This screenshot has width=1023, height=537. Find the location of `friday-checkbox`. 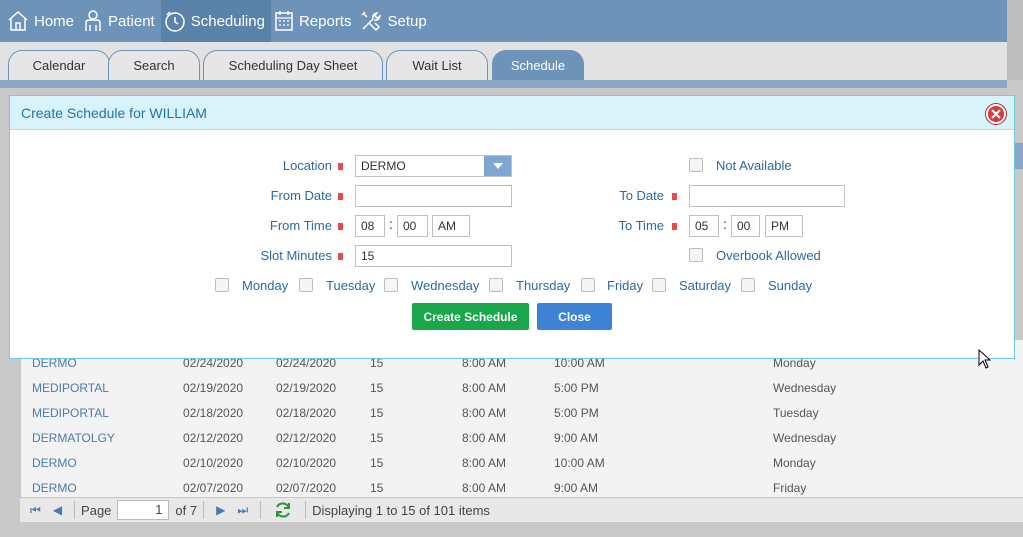

friday-checkbox is located at coordinates (588, 285).